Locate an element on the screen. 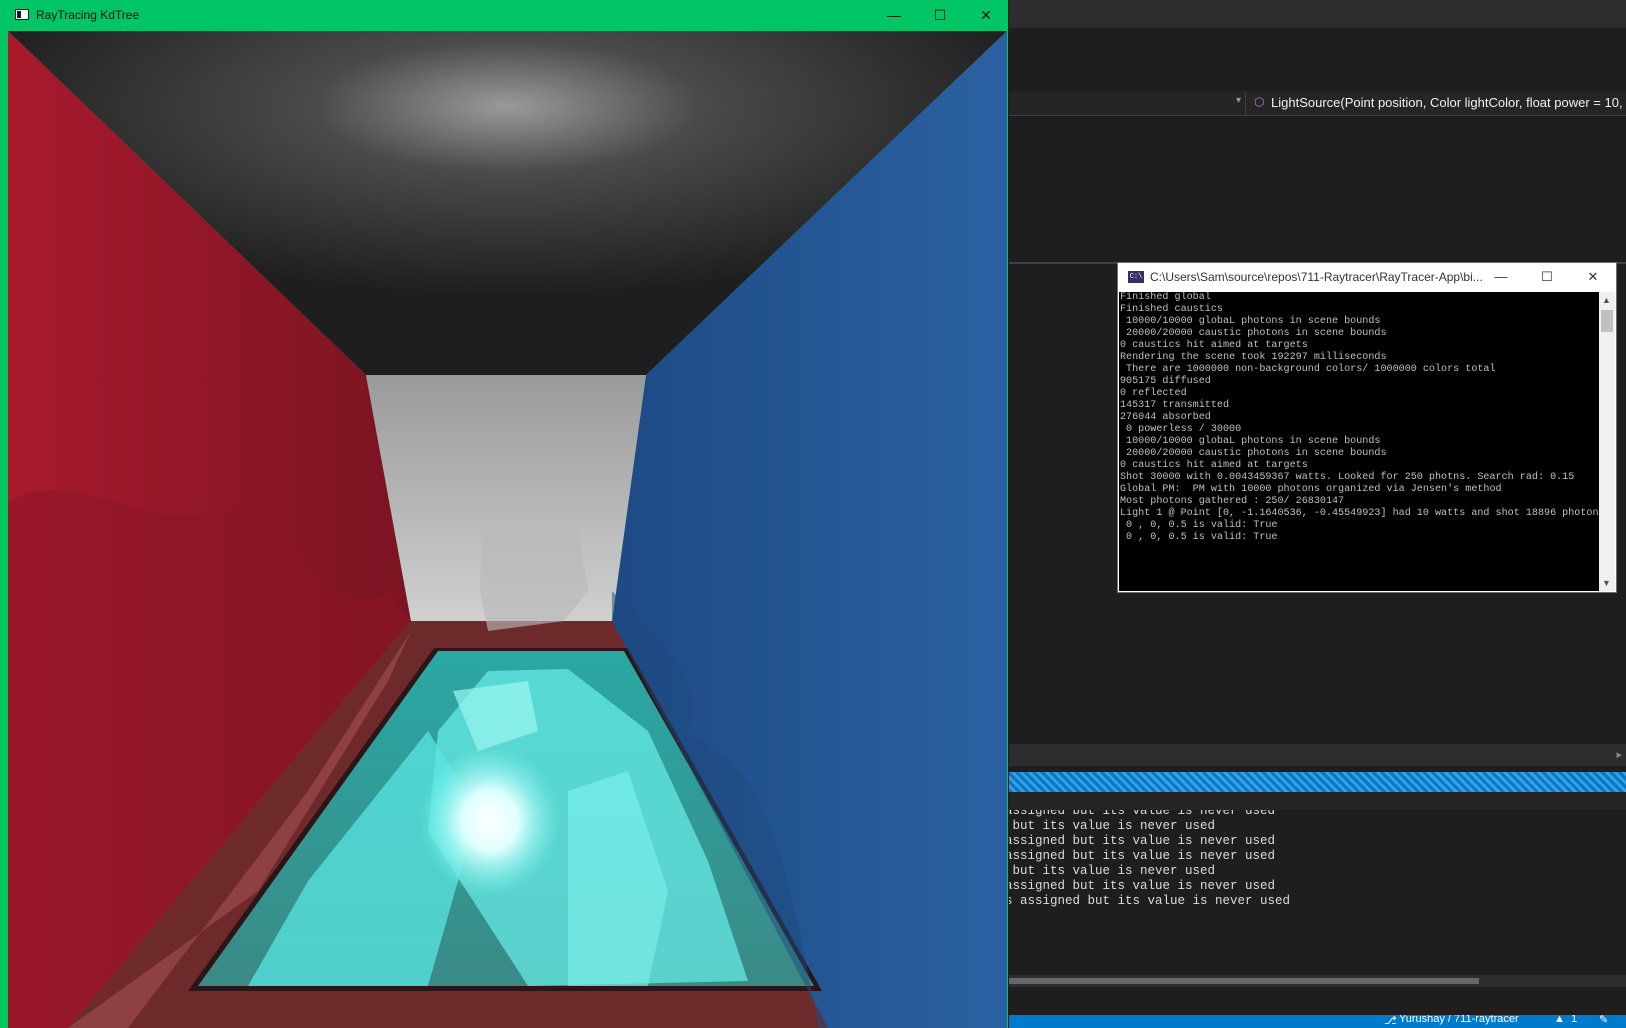 The image size is (1626, 1028). console-line: 145317 transmitted is located at coordinates (1175, 405).